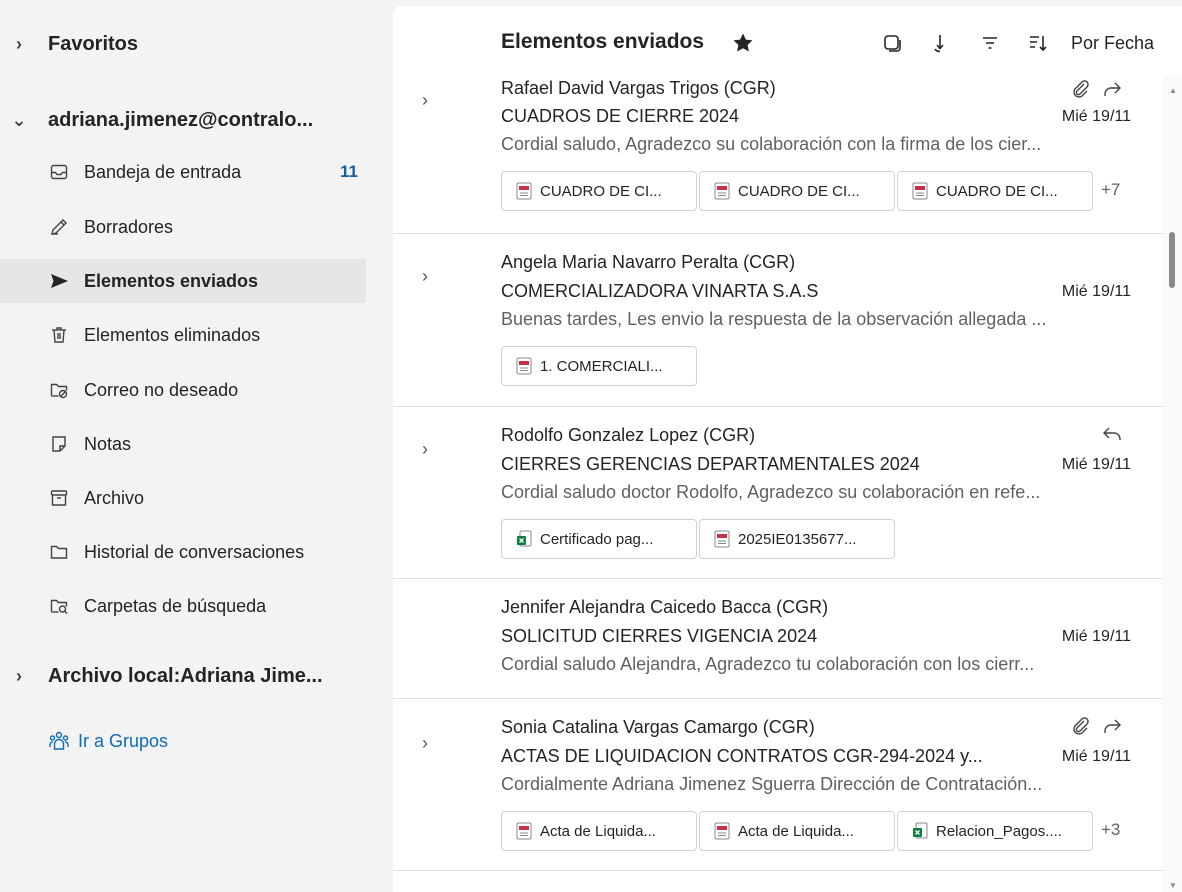  I want to click on more-attachments-count: +7, so click(1110, 190).